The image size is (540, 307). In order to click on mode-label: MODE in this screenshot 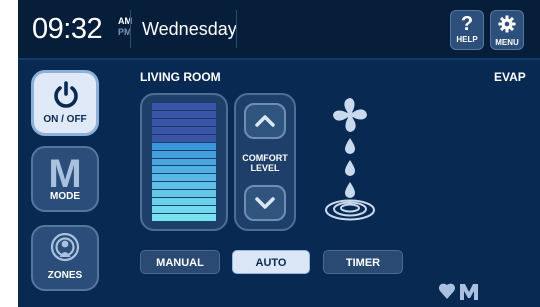, I will do `click(65, 196)`.